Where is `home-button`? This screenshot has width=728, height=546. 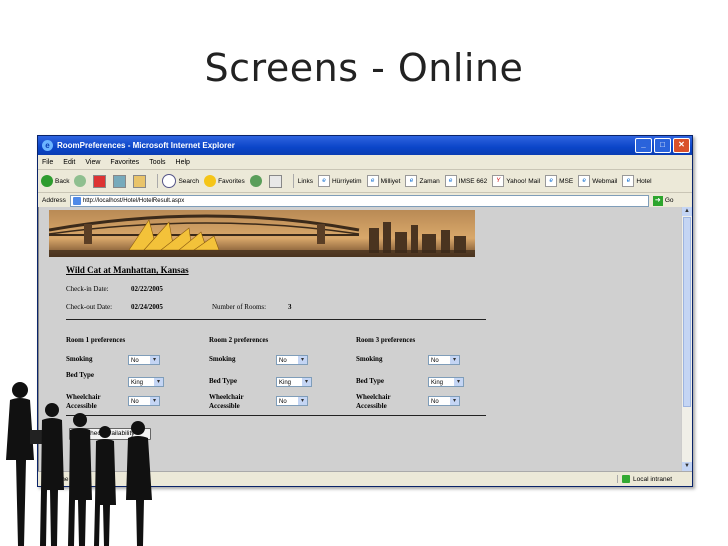
home-button is located at coordinates (140, 181).